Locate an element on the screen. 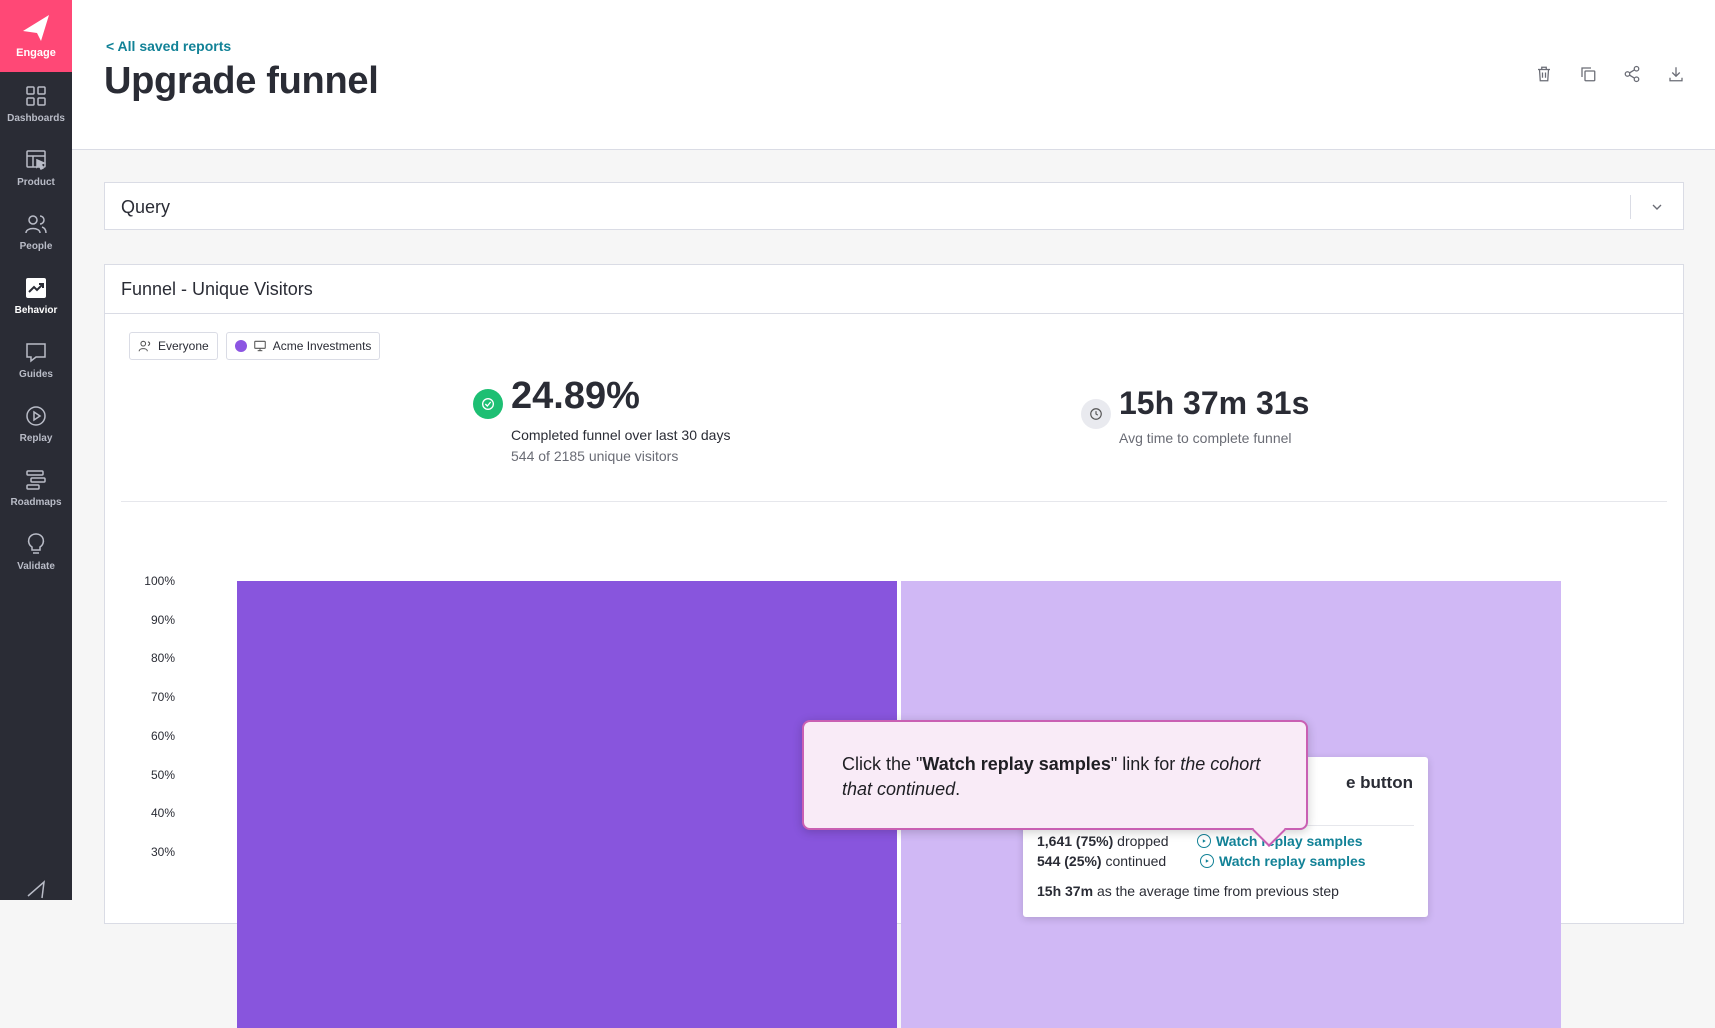 The image size is (1715, 1028). y-tick-label: 40% is located at coordinates (162, 813).